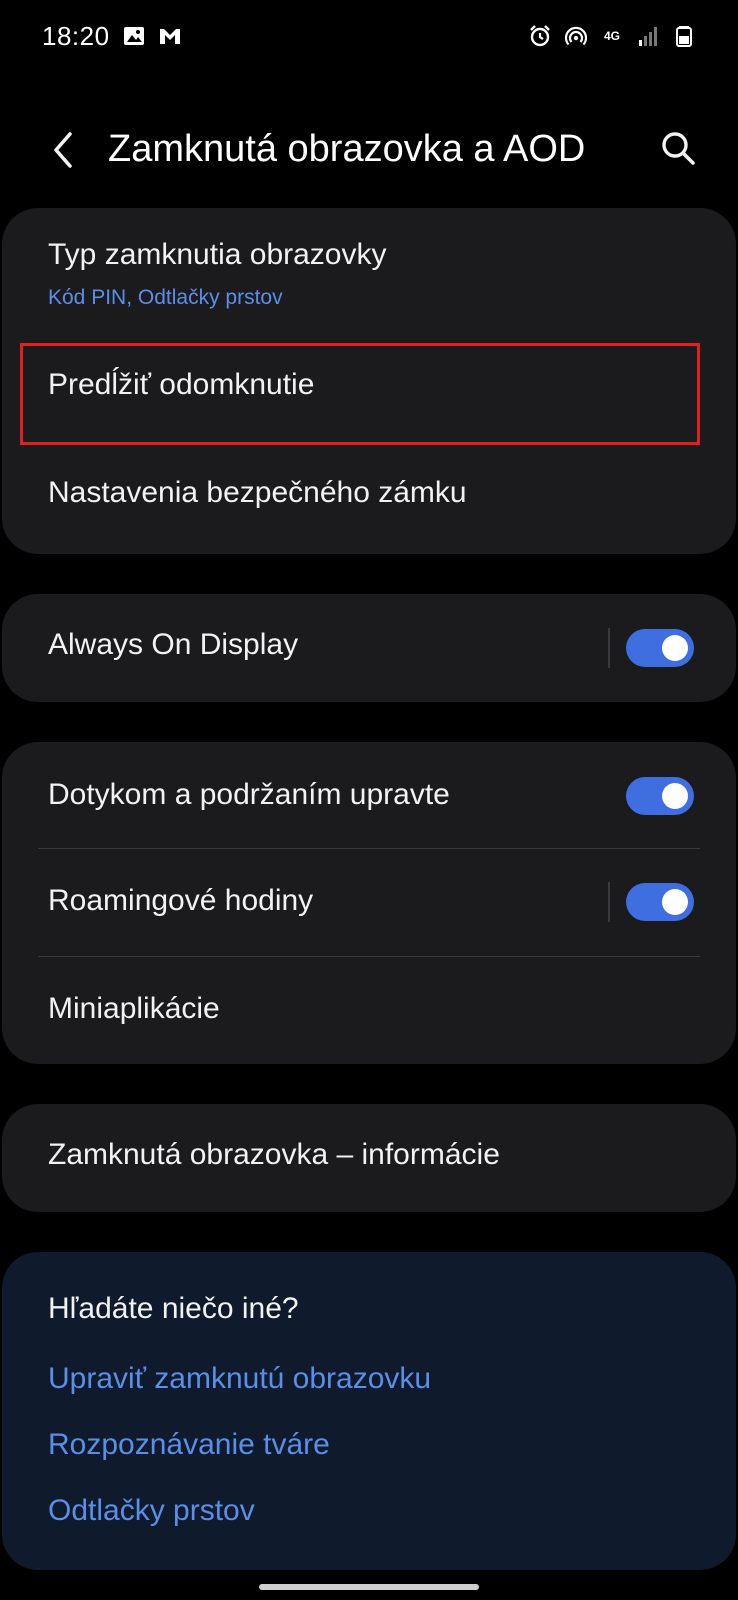 The width and height of the screenshot is (738, 1600). What do you see at coordinates (181, 900) in the screenshot?
I see `roaming-clock-title: Roamingové hodiny` at bounding box center [181, 900].